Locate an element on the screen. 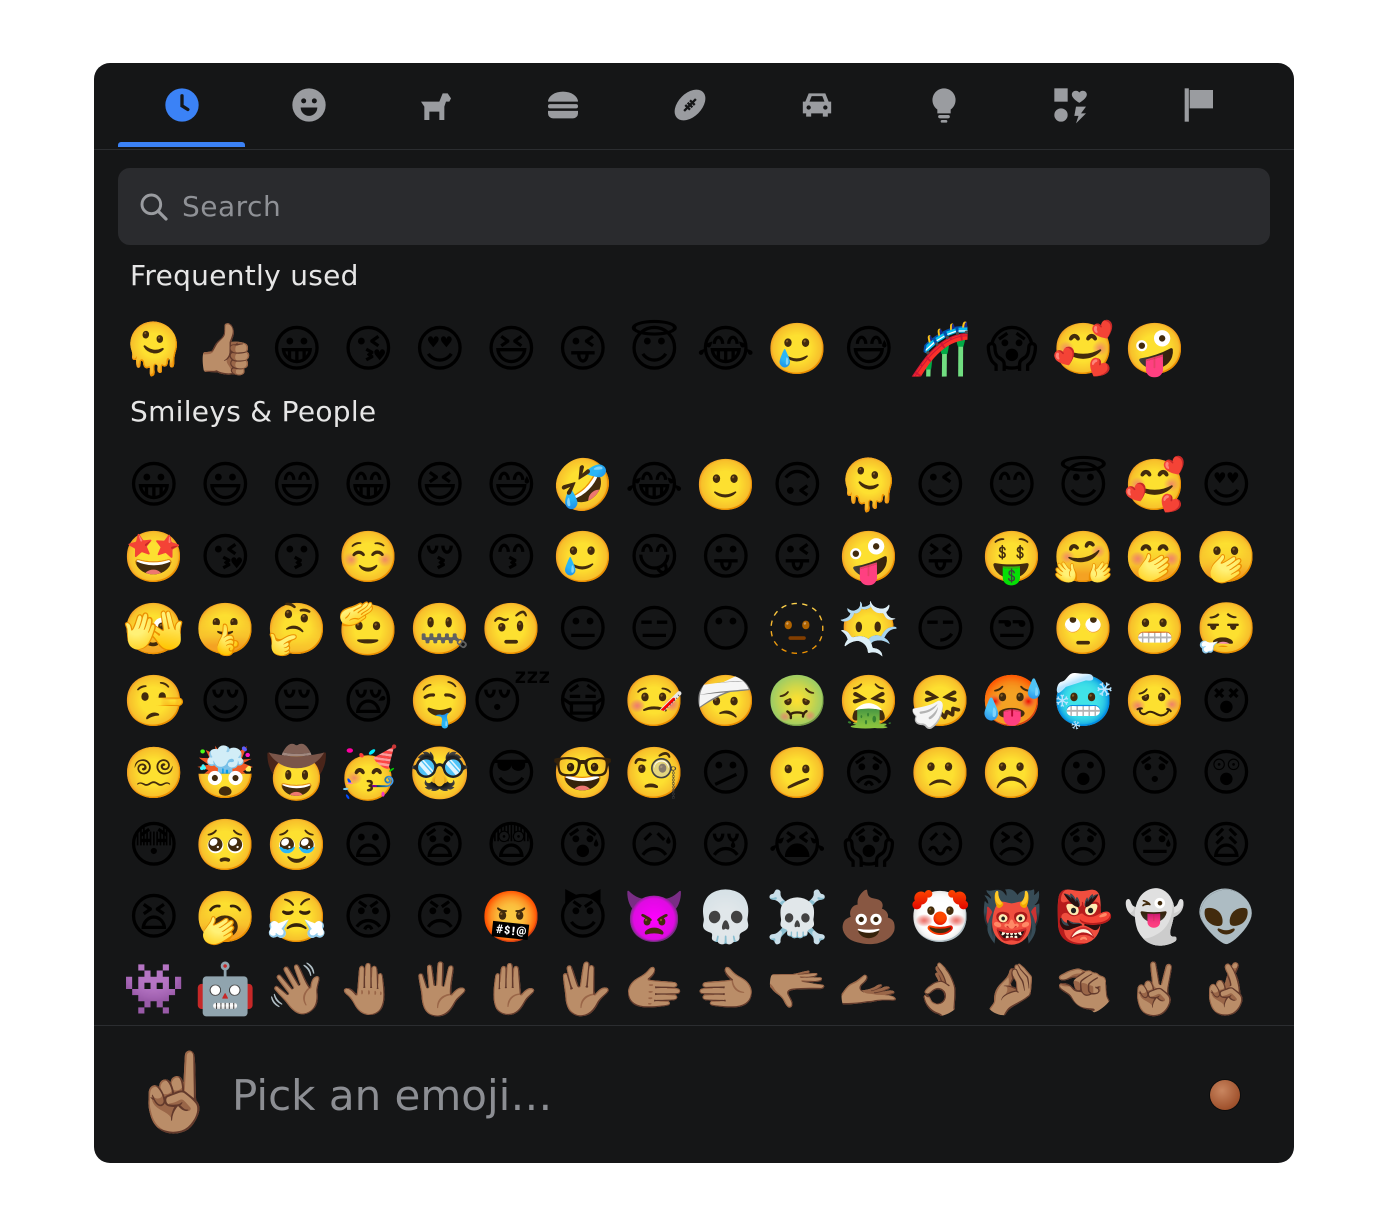  emoji-button: 🤞🏽 is located at coordinates (1227, 989).